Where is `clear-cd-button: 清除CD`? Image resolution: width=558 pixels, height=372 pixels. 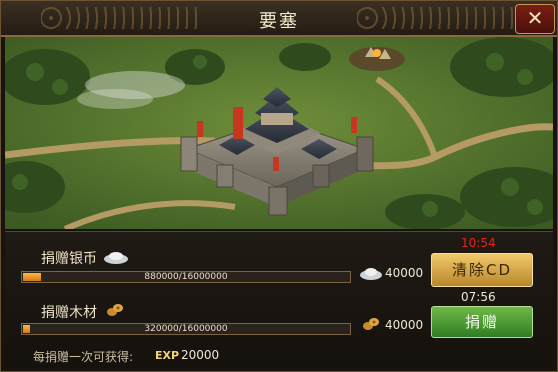 clear-cd-button: 清除CD is located at coordinates (482, 270).